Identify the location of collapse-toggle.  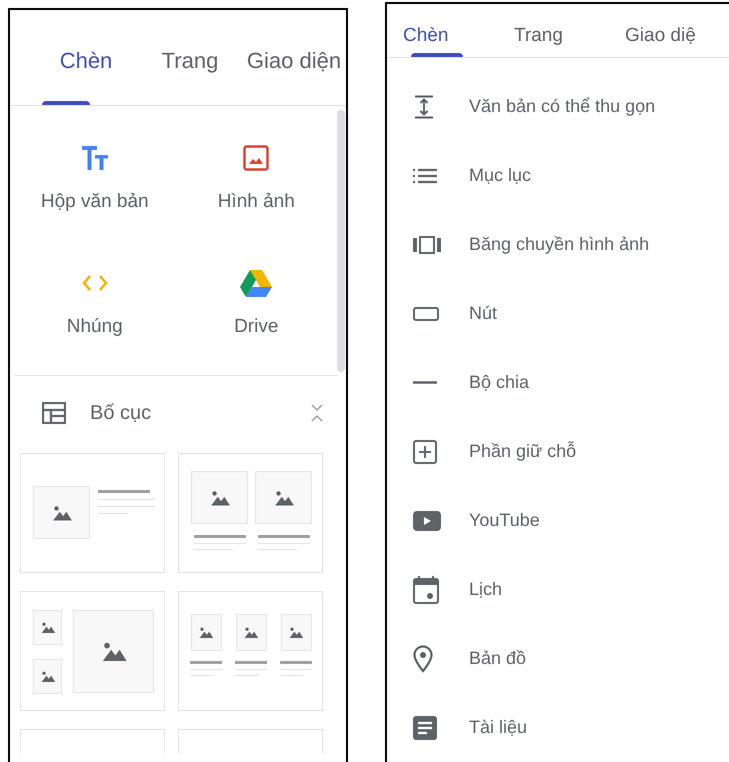
(317, 413).